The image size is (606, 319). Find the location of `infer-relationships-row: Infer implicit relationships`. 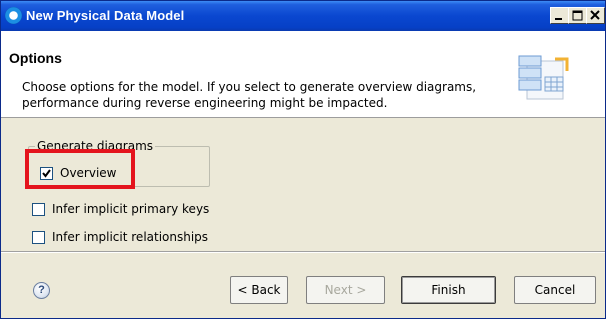

infer-relationships-row: Infer implicit relationships is located at coordinates (120, 237).